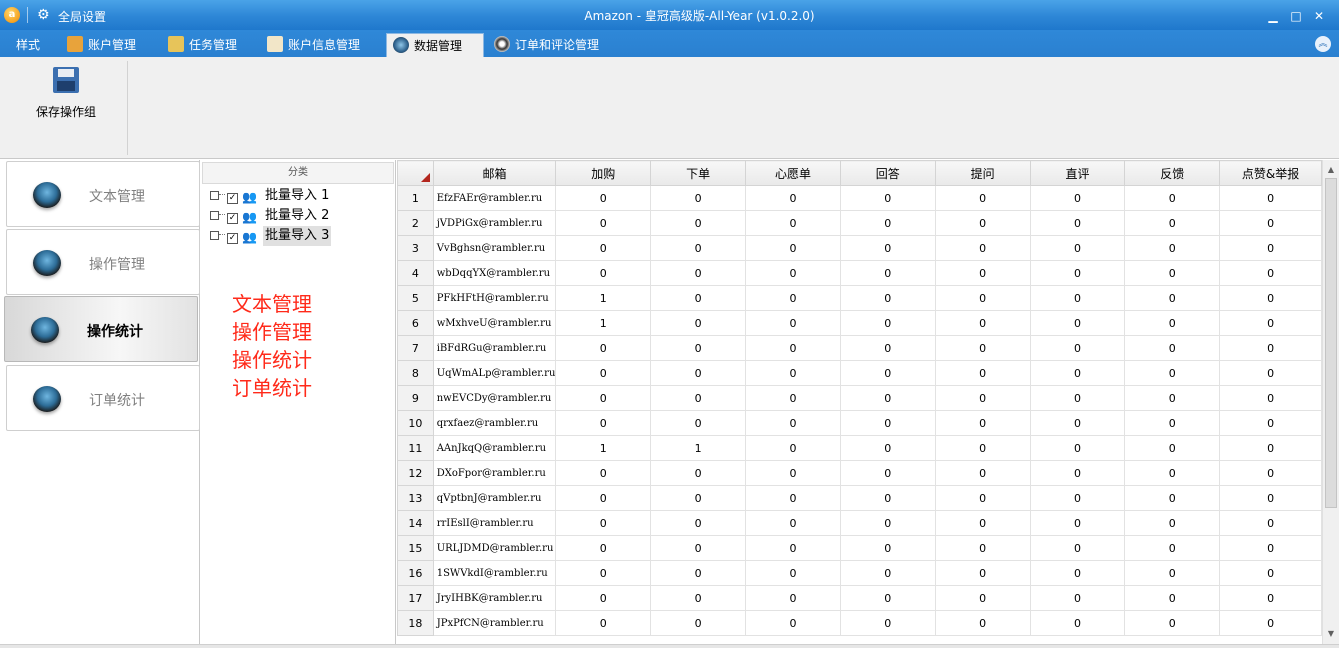 The height and width of the screenshot is (648, 1339). Describe the element at coordinates (1270, 173) in the screenshot. I see `column-header: 点赞&举报` at that location.